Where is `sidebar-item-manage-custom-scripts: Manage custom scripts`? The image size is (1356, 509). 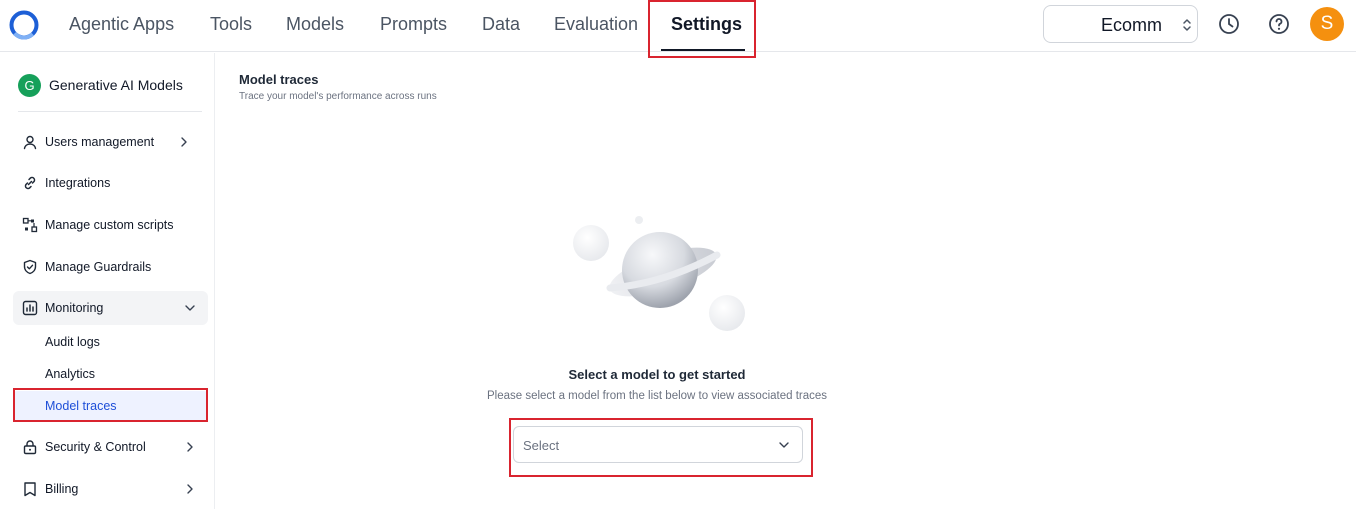
sidebar-item-manage-custom-scripts: Manage custom scripts is located at coordinates (110, 225).